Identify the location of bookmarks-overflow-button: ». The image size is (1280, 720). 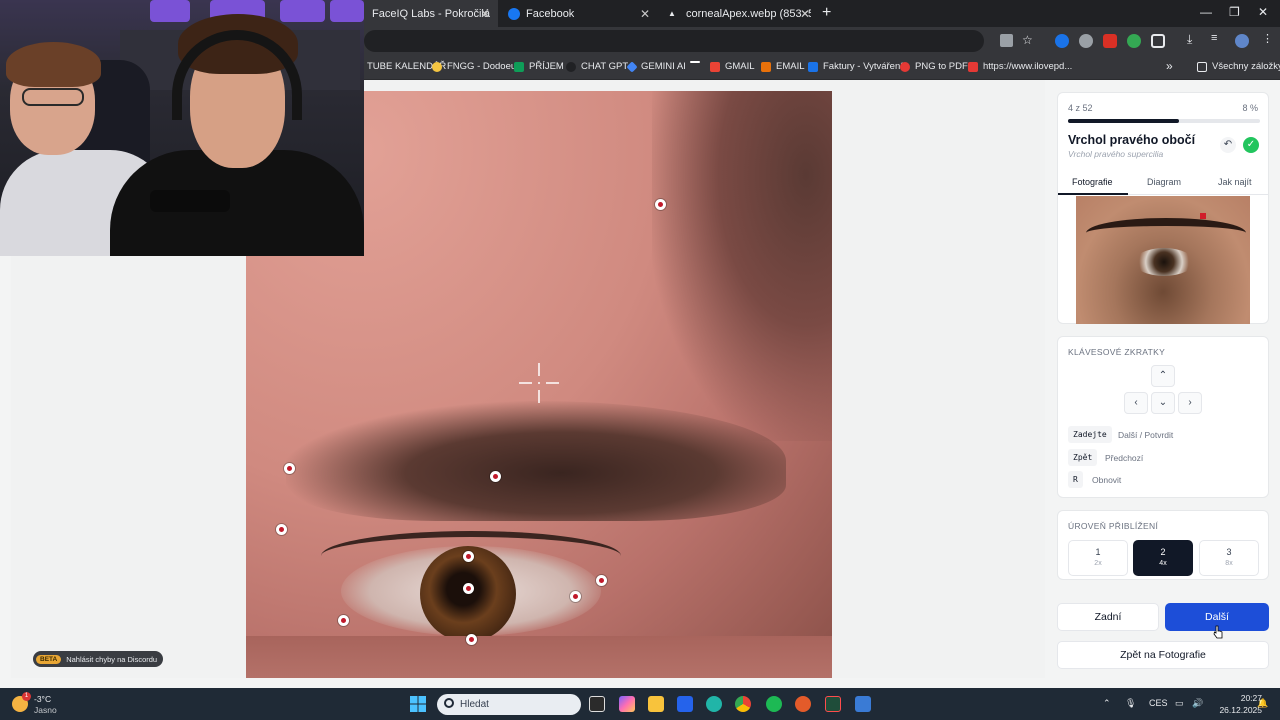
(1169, 66).